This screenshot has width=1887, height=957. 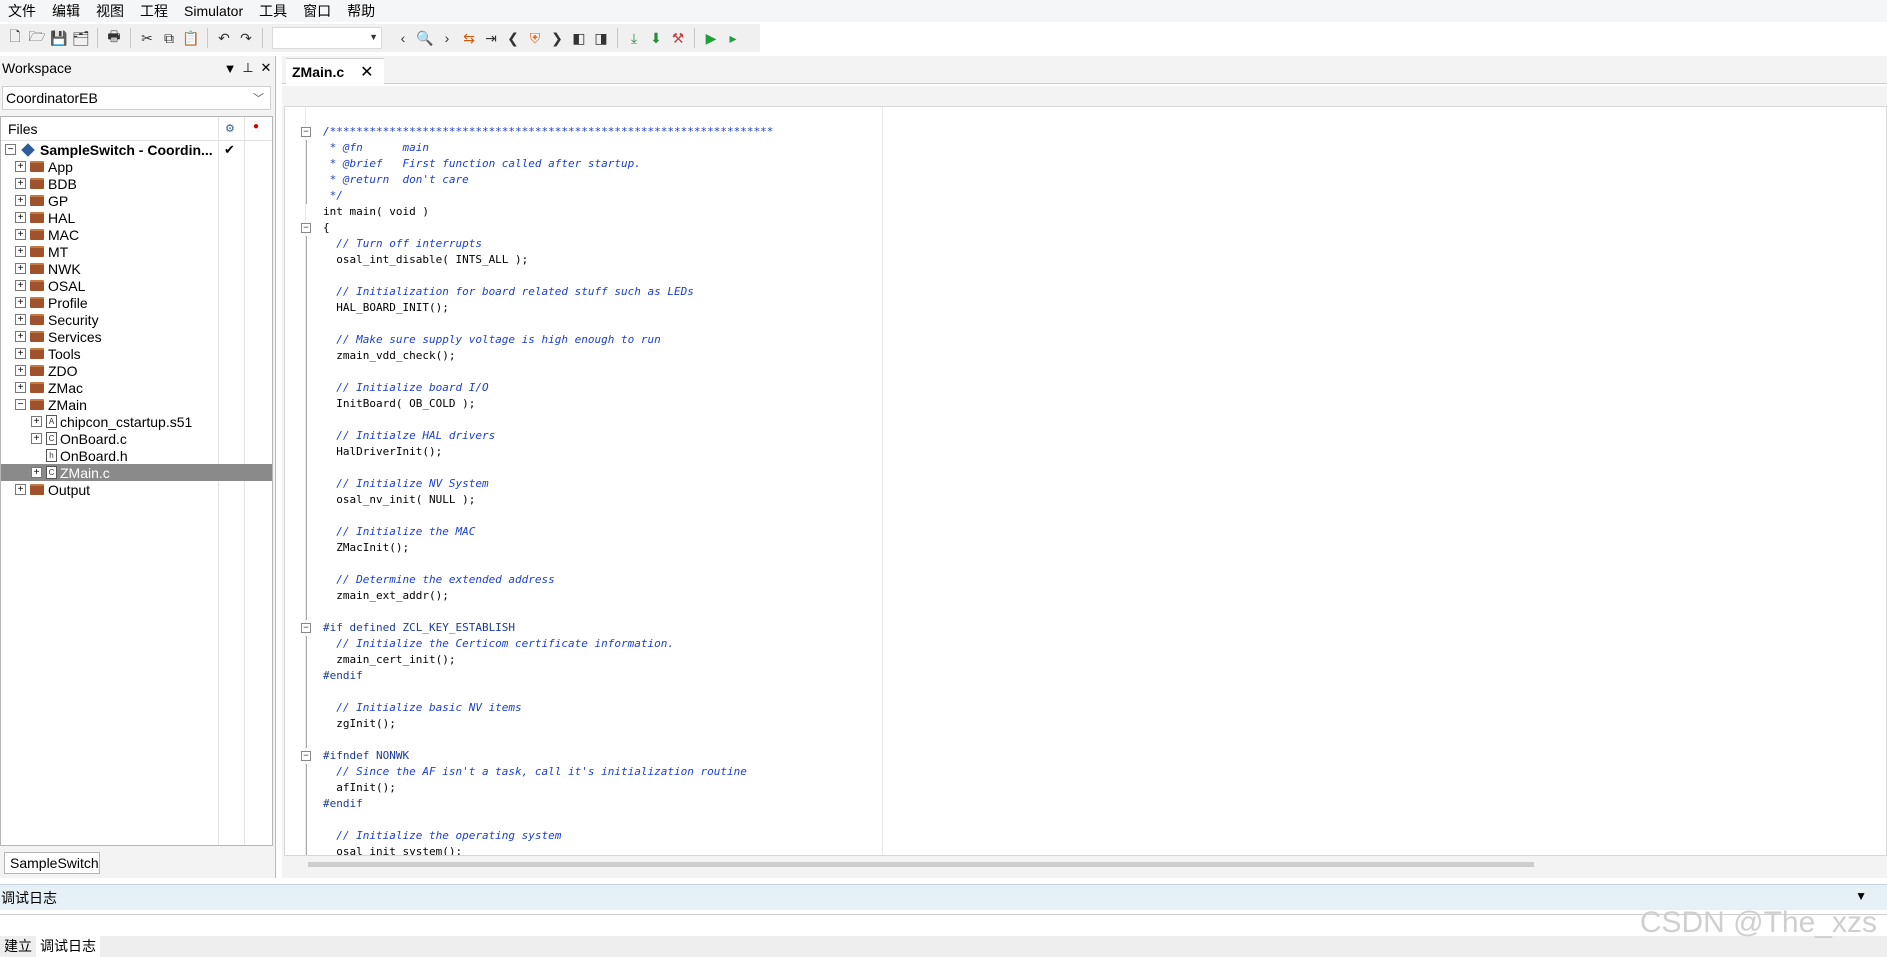 I want to click on tab-build: 建立, so click(x=18, y=946).